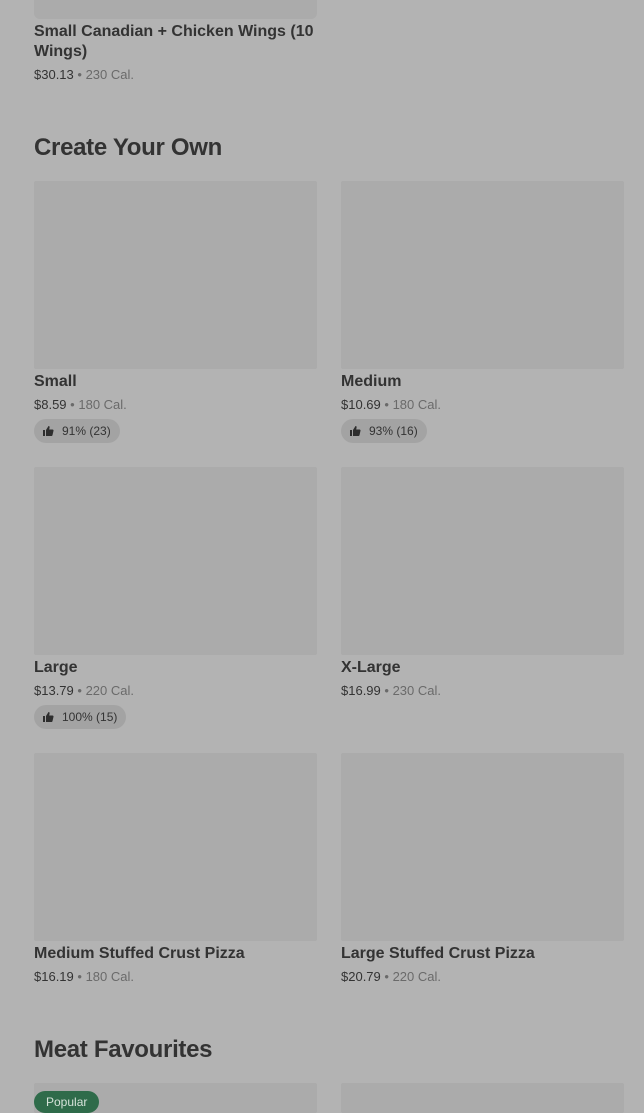  Describe the element at coordinates (391, 977) in the screenshot. I see `item-meta: $20.79 • 220 Cal.` at that location.